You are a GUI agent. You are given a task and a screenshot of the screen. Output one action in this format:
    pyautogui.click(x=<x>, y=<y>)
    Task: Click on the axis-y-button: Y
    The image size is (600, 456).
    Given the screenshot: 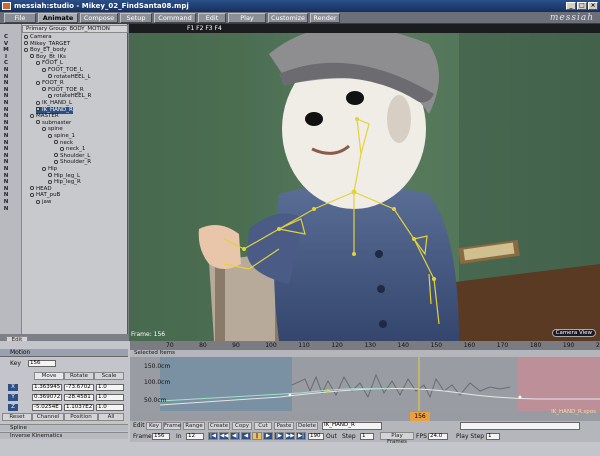 What is the action you would take?
    pyautogui.click(x=13, y=397)
    